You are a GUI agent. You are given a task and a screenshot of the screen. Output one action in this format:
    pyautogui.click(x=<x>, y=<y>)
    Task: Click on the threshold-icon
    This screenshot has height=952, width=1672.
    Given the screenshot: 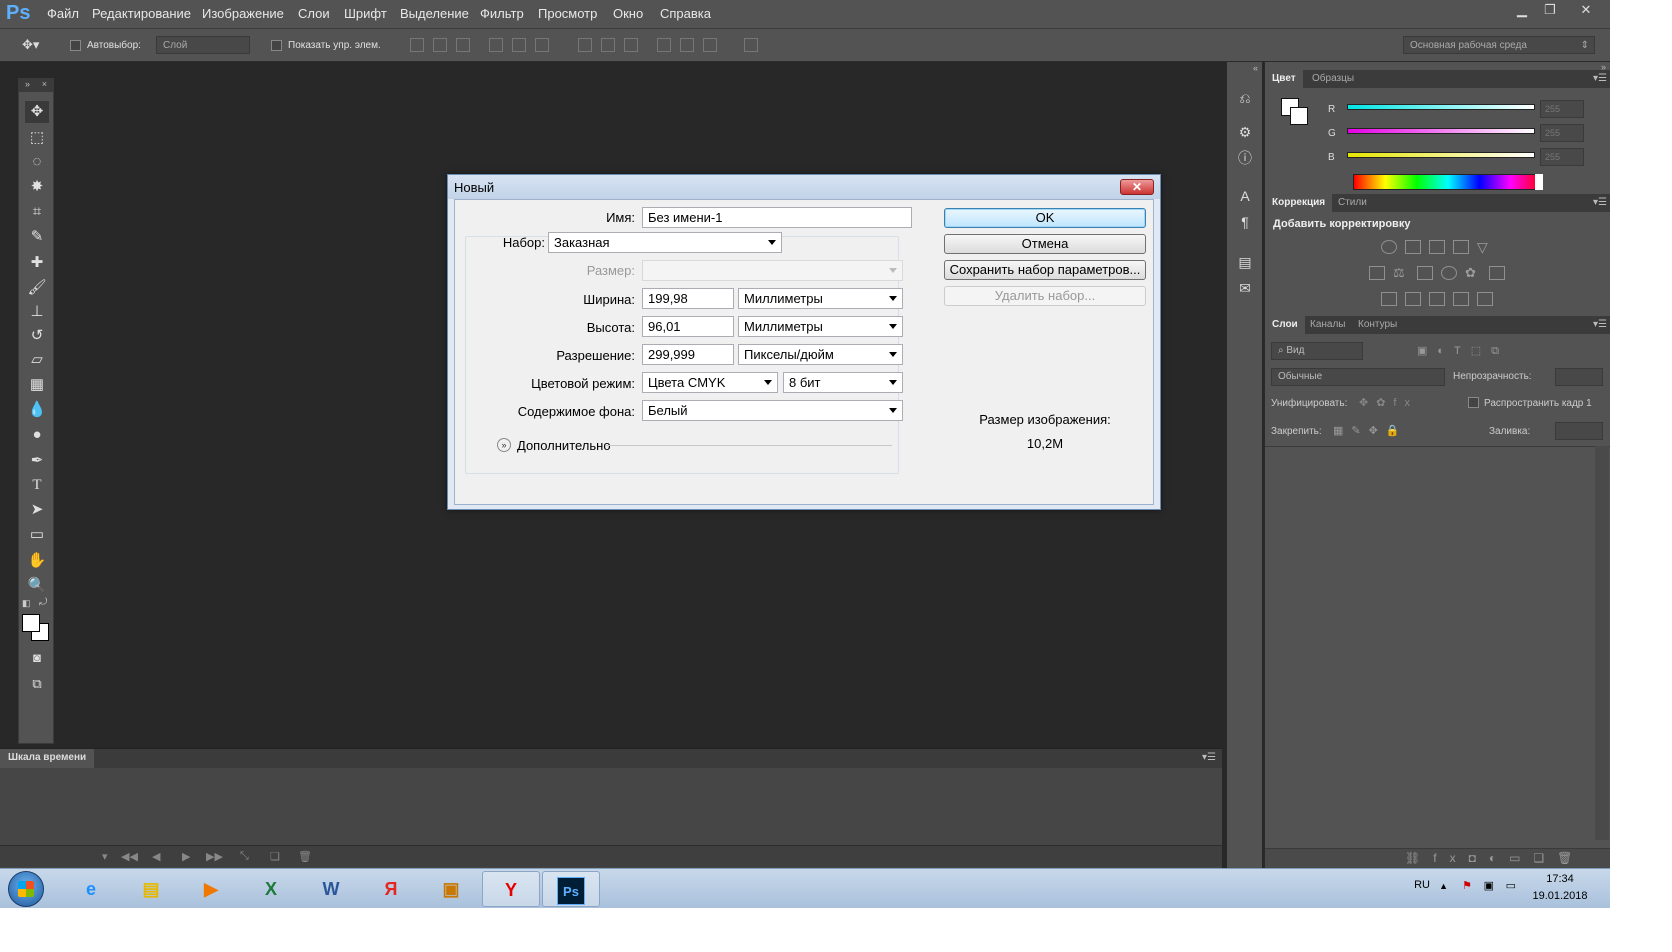 What is the action you would take?
    pyautogui.click(x=1437, y=299)
    